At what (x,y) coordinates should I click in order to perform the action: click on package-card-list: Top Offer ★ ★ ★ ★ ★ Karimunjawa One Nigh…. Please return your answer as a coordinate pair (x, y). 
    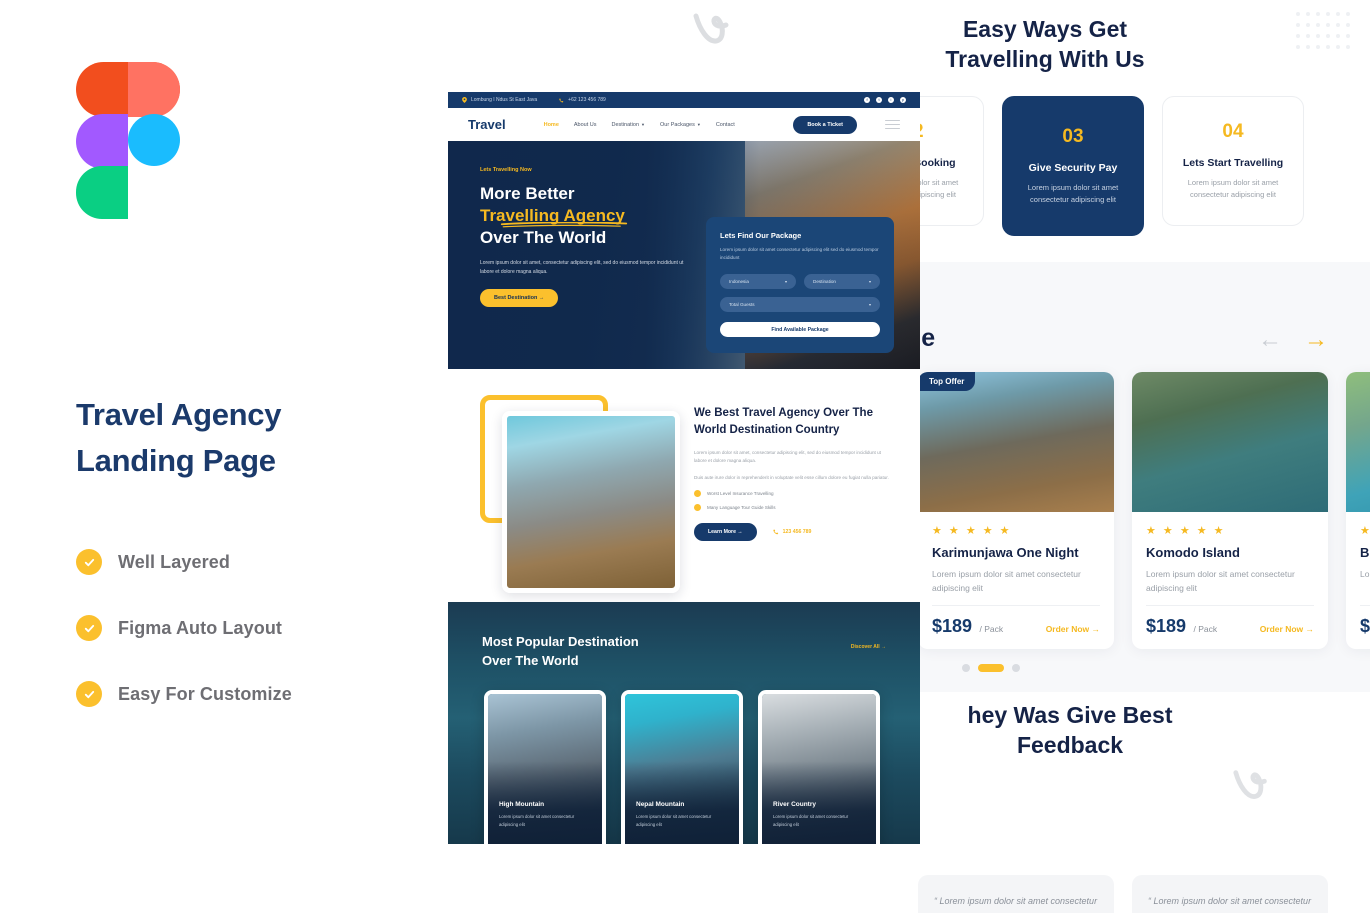
    Looking at the image, I should click on (1144, 510).